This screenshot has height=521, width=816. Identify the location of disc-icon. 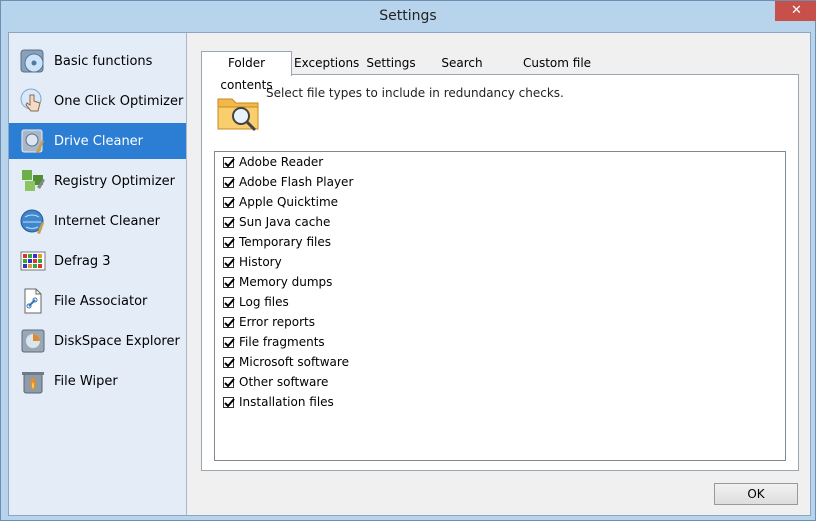
(32, 61).